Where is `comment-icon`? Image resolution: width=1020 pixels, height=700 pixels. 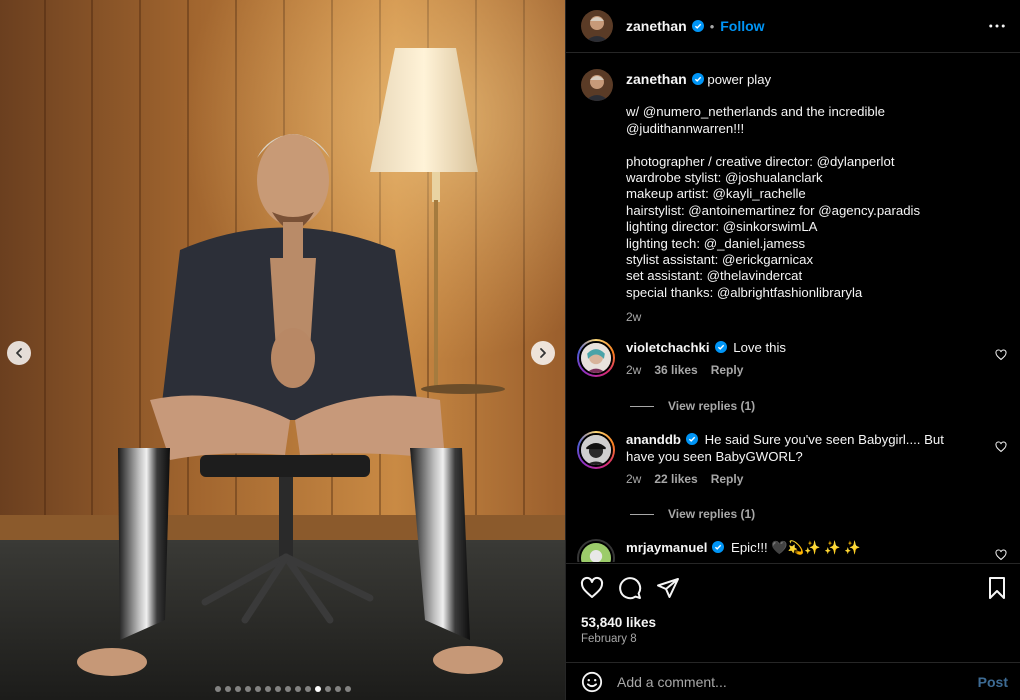
comment-icon is located at coordinates (630, 588).